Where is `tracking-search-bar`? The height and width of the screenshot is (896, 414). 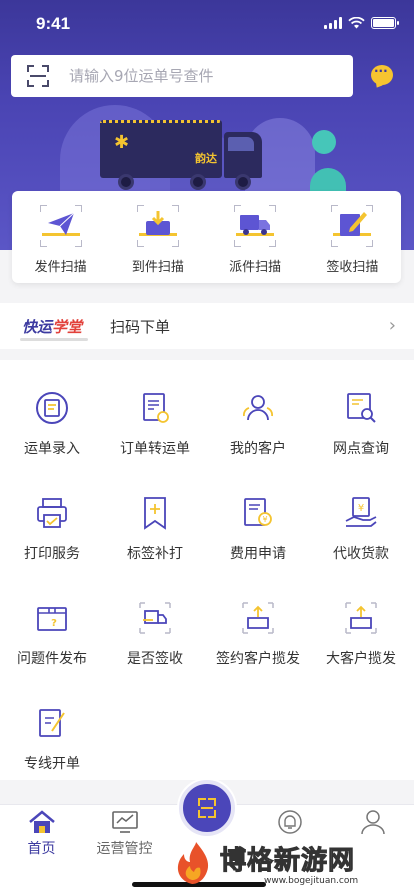
tracking-search-bar is located at coordinates (182, 76).